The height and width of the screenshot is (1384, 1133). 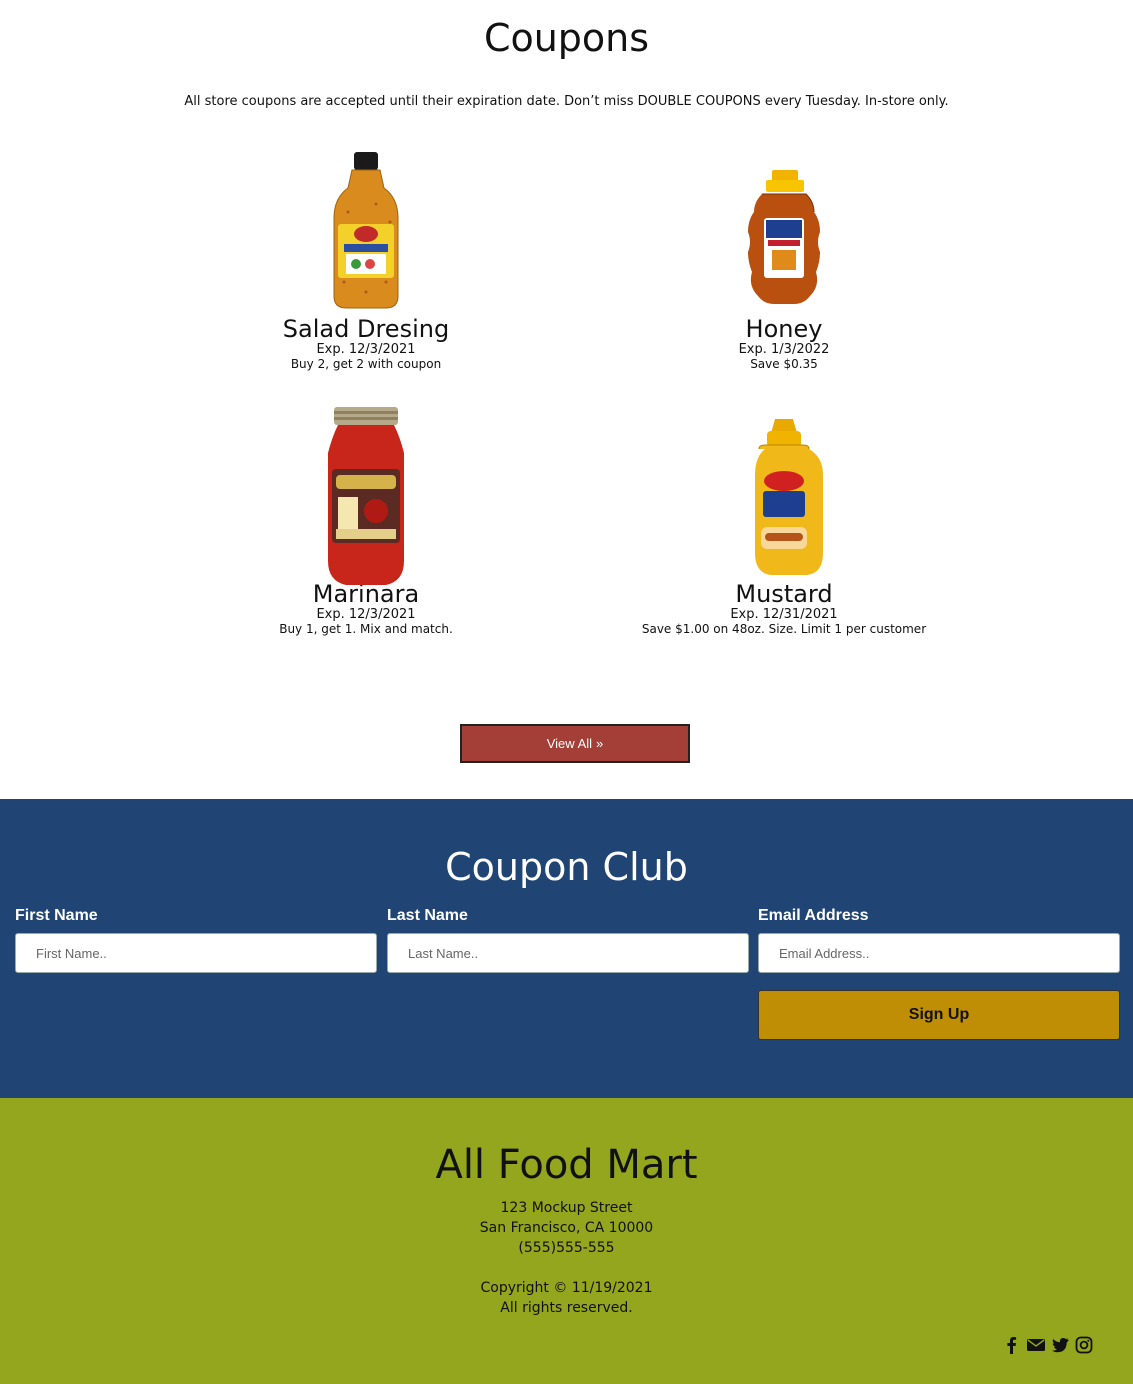 I want to click on sign-up-button: Sign Up, so click(x=939, y=1015).